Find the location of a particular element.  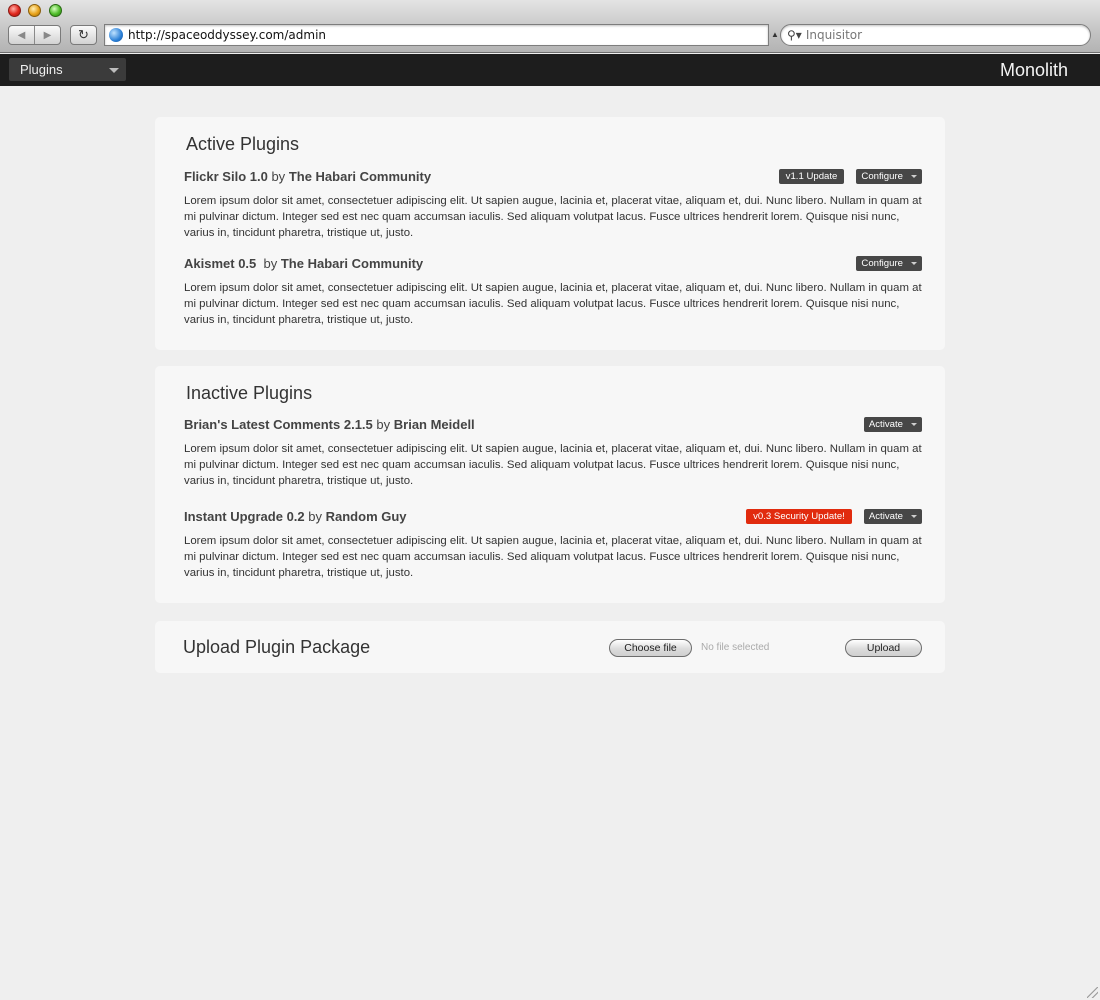

section-menu-label: Plugins is located at coordinates (41, 69).